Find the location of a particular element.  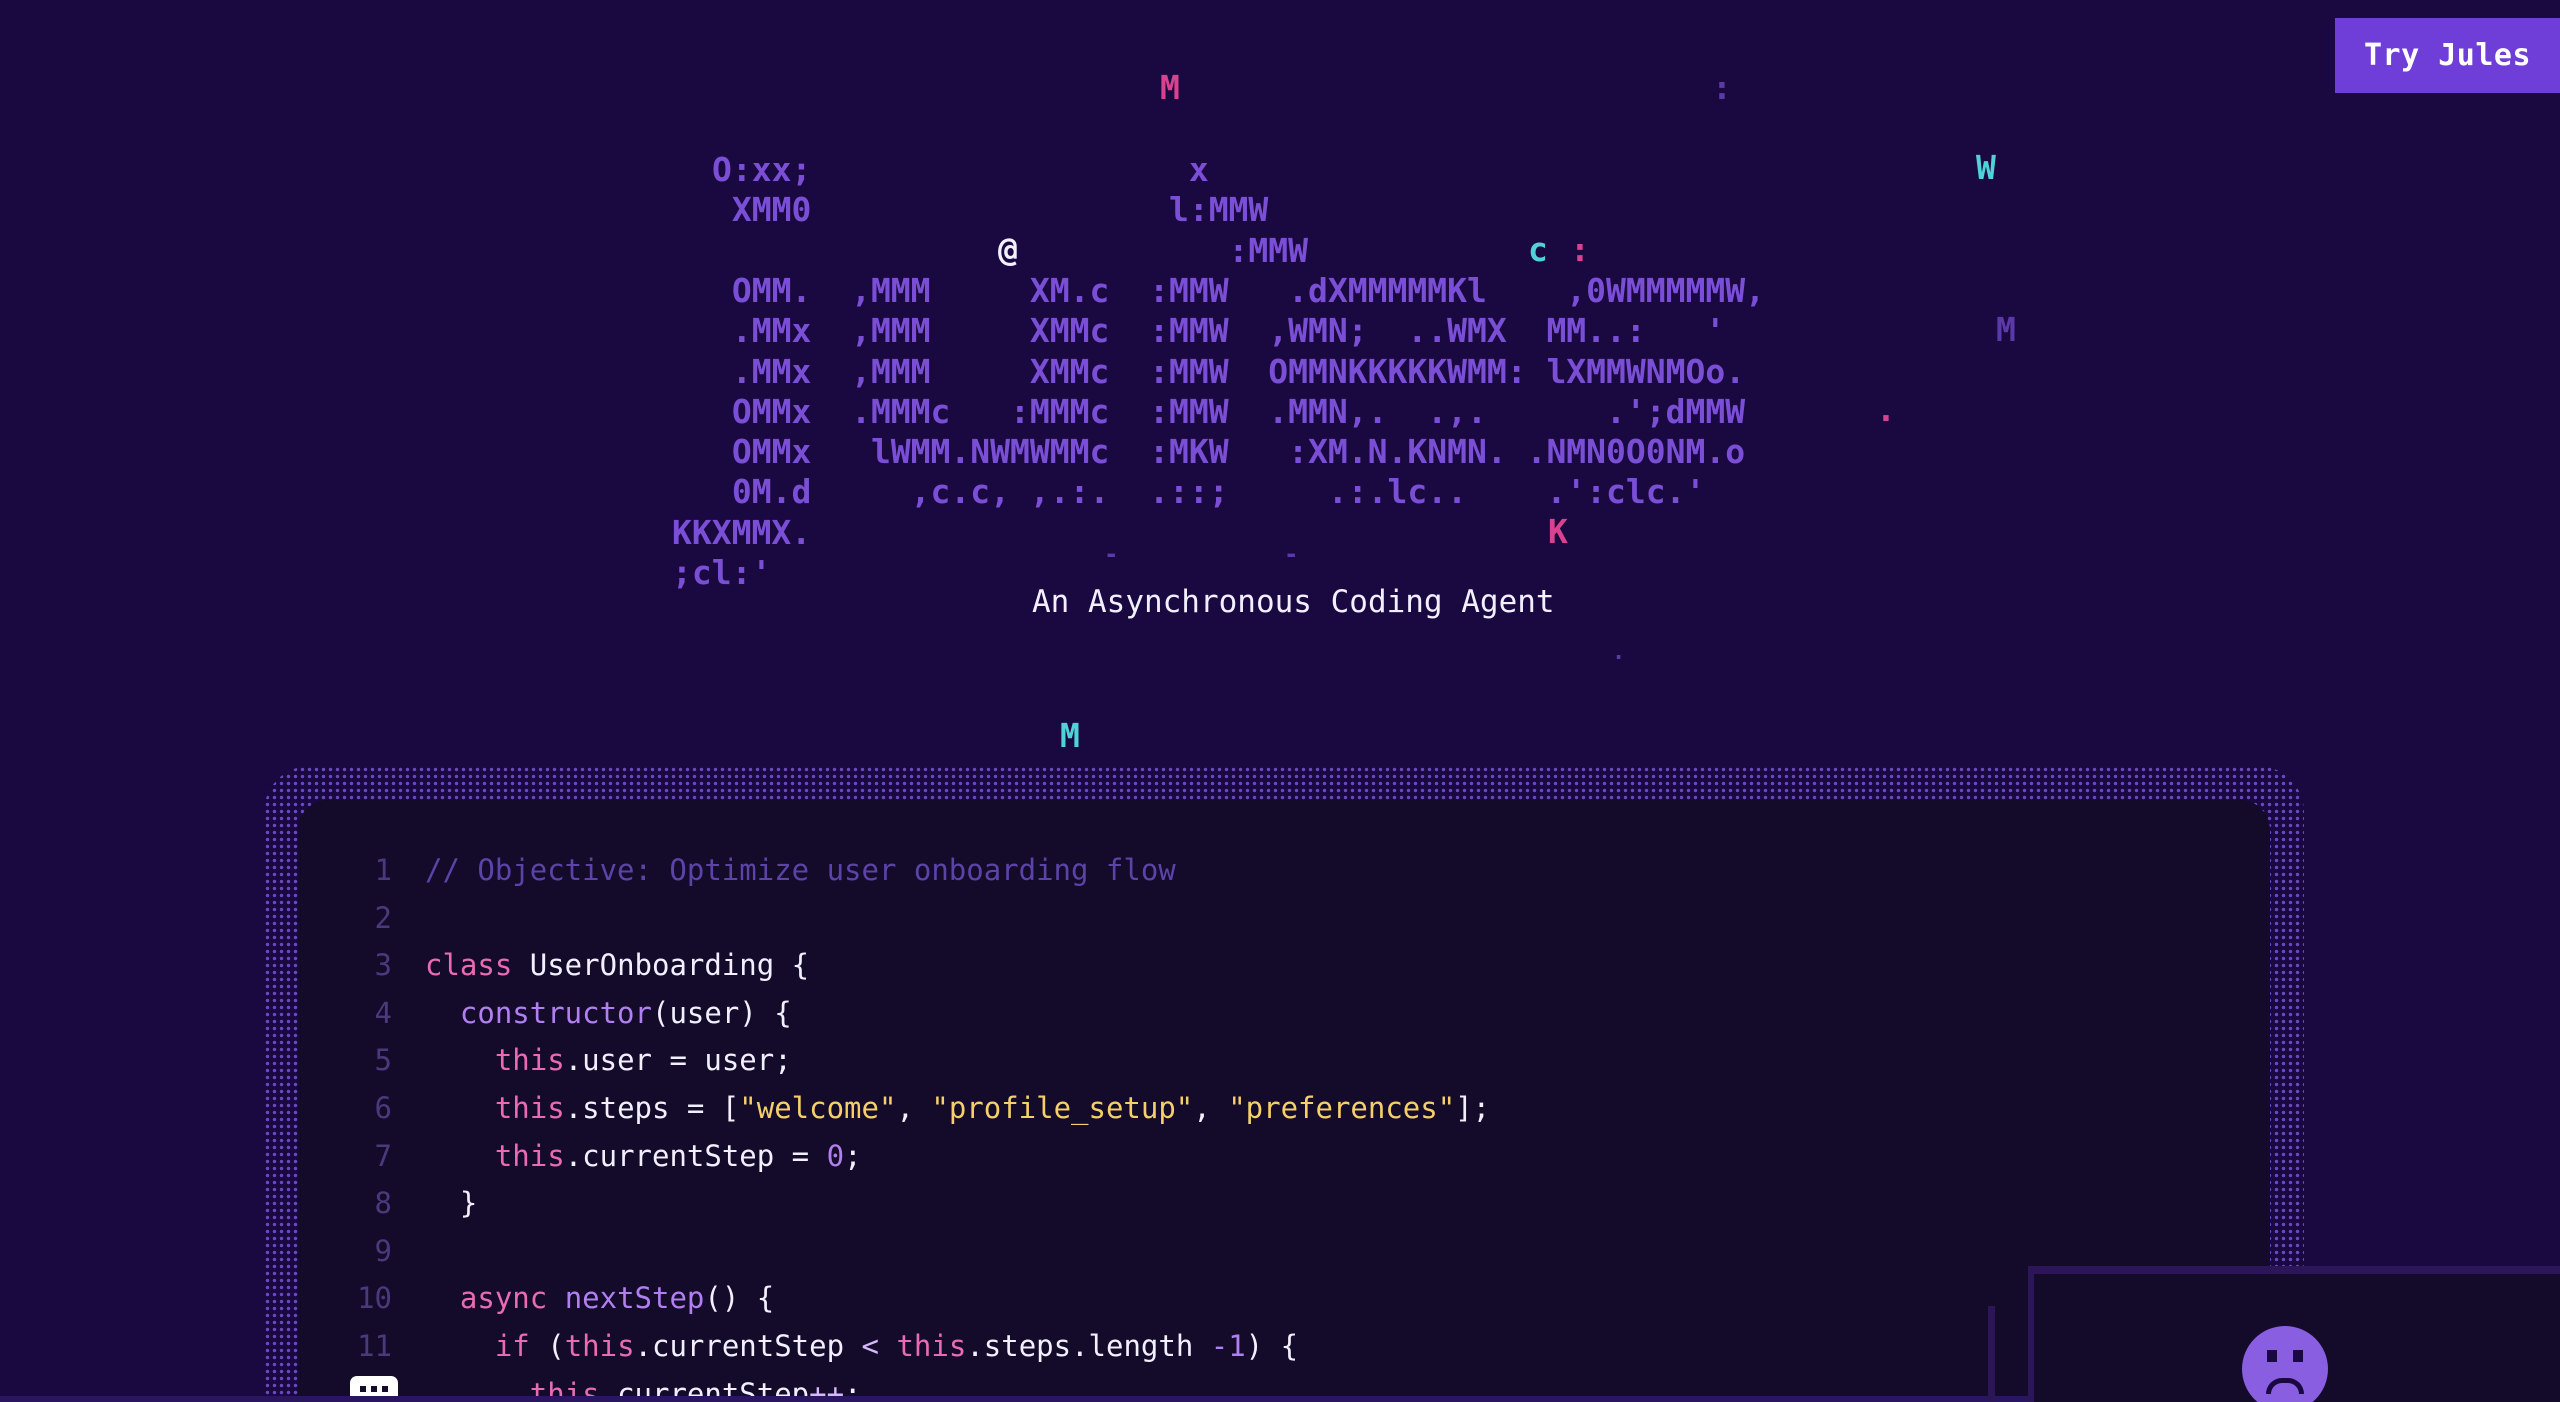

code-line: 2 is located at coordinates (1248, 918).